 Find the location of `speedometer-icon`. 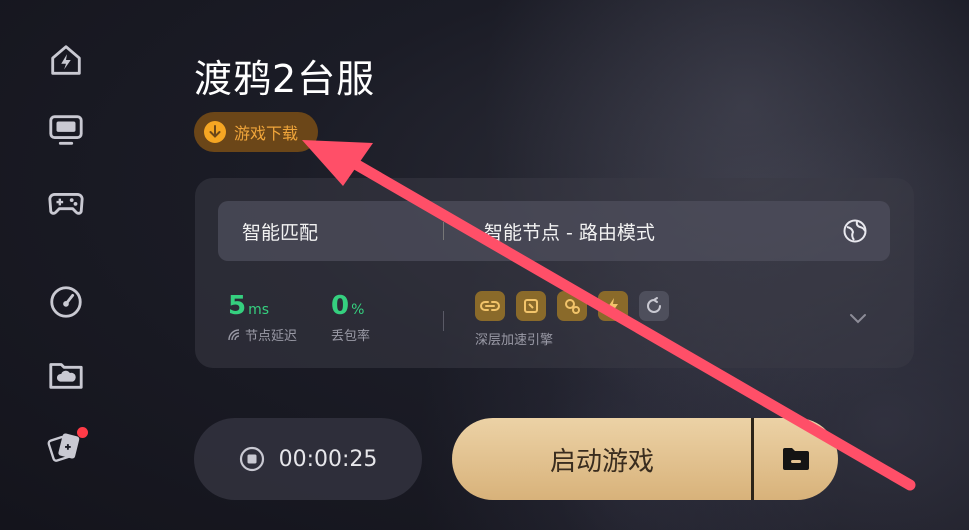

speedometer-icon is located at coordinates (66, 302).